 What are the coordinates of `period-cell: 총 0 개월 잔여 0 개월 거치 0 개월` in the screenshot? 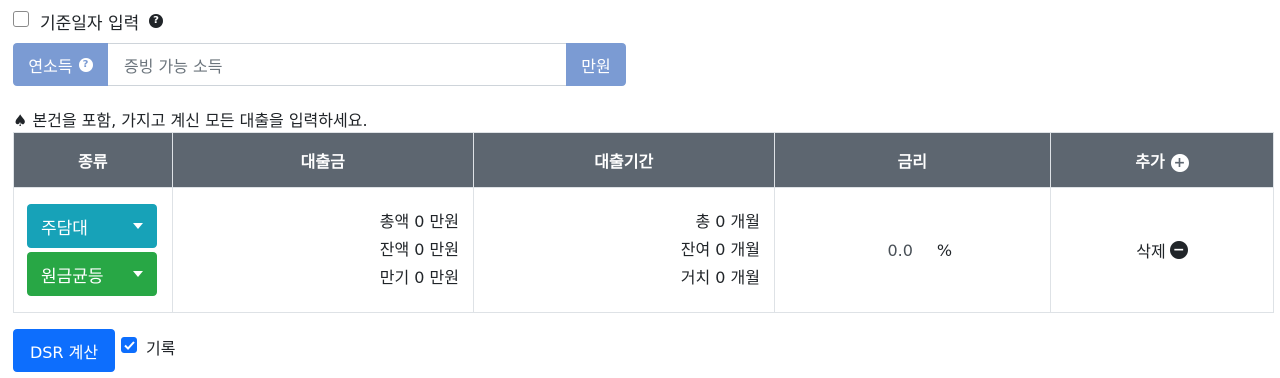 It's located at (624, 250).